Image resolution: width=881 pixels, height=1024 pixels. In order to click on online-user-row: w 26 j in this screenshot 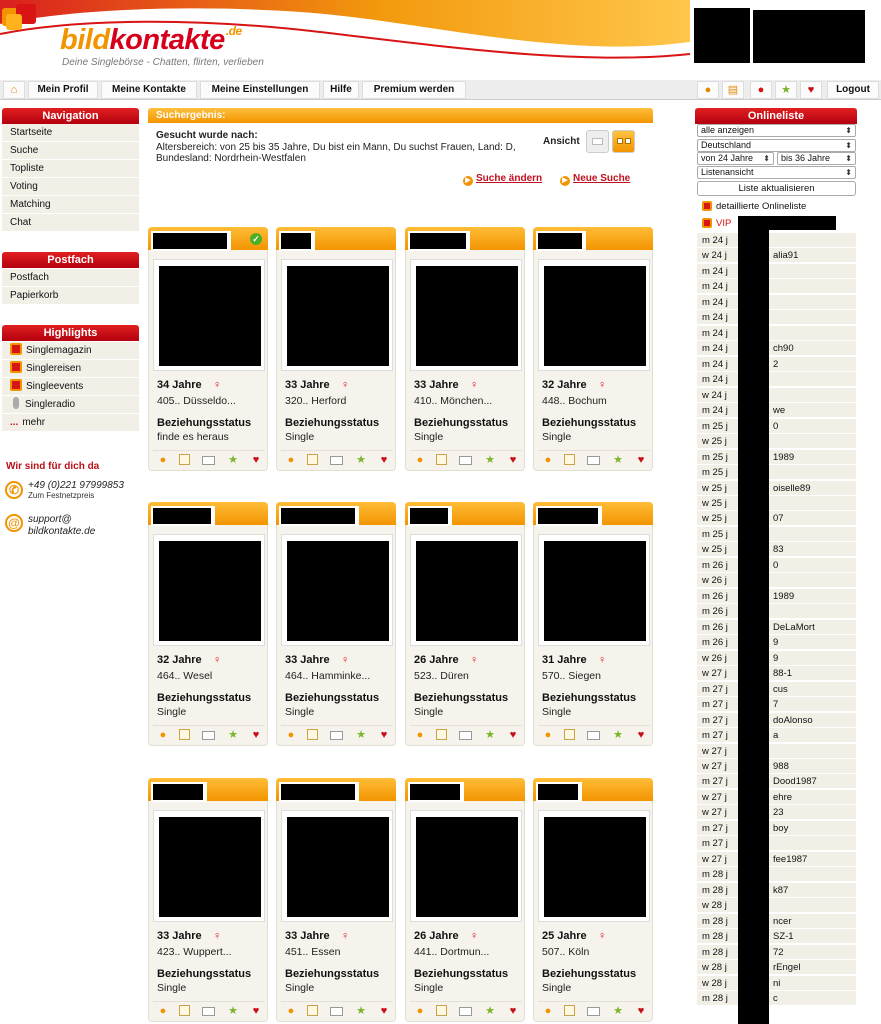, I will do `click(776, 581)`.